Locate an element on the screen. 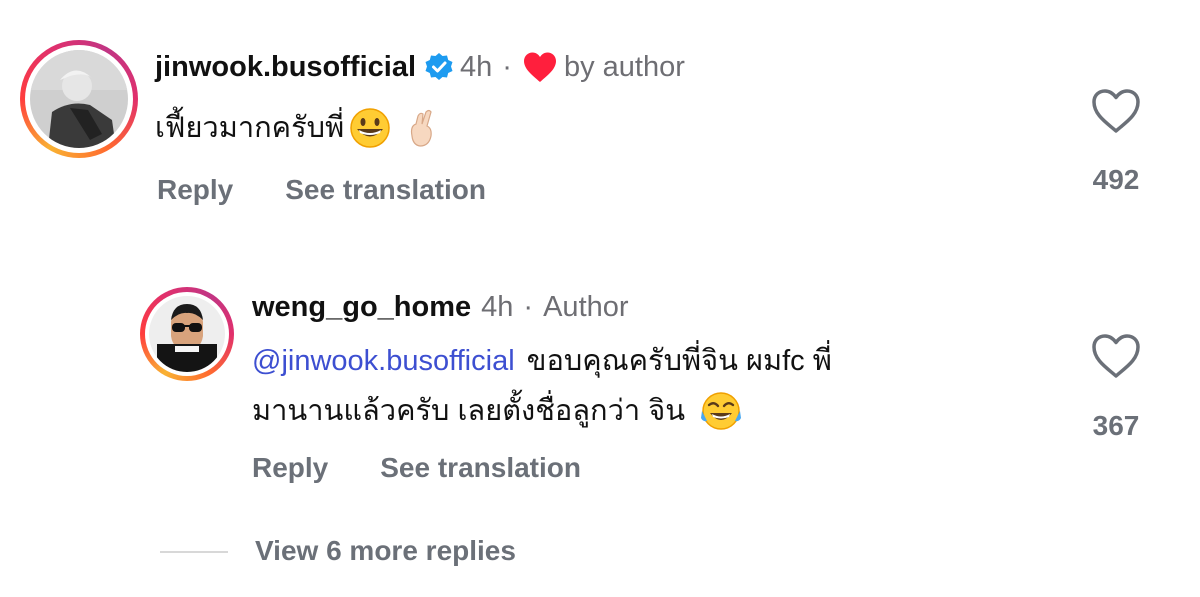 The width and height of the screenshot is (1200, 597). comment-username: weng_go_home is located at coordinates (361, 307).